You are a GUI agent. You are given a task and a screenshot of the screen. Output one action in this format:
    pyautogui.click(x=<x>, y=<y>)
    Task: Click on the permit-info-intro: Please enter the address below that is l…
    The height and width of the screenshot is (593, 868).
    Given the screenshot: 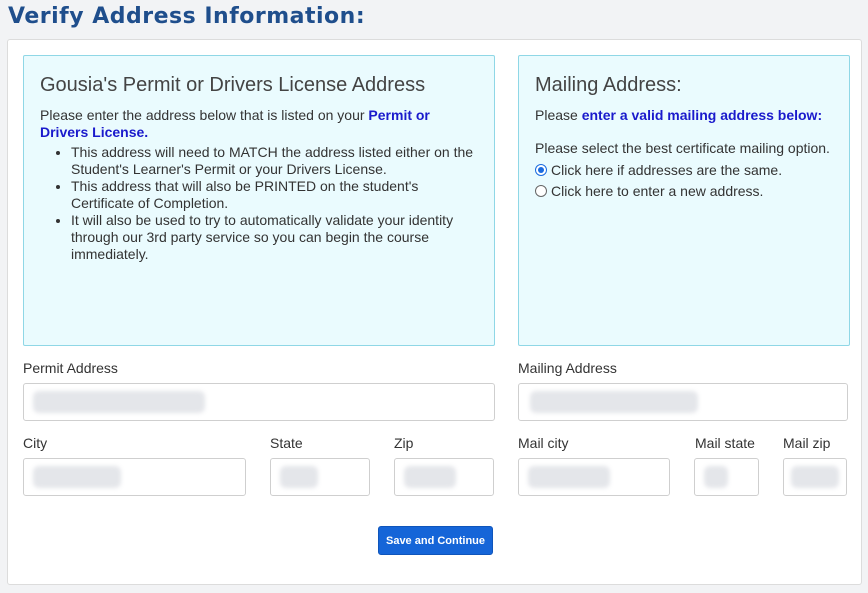 What is the action you would take?
    pyautogui.click(x=259, y=124)
    